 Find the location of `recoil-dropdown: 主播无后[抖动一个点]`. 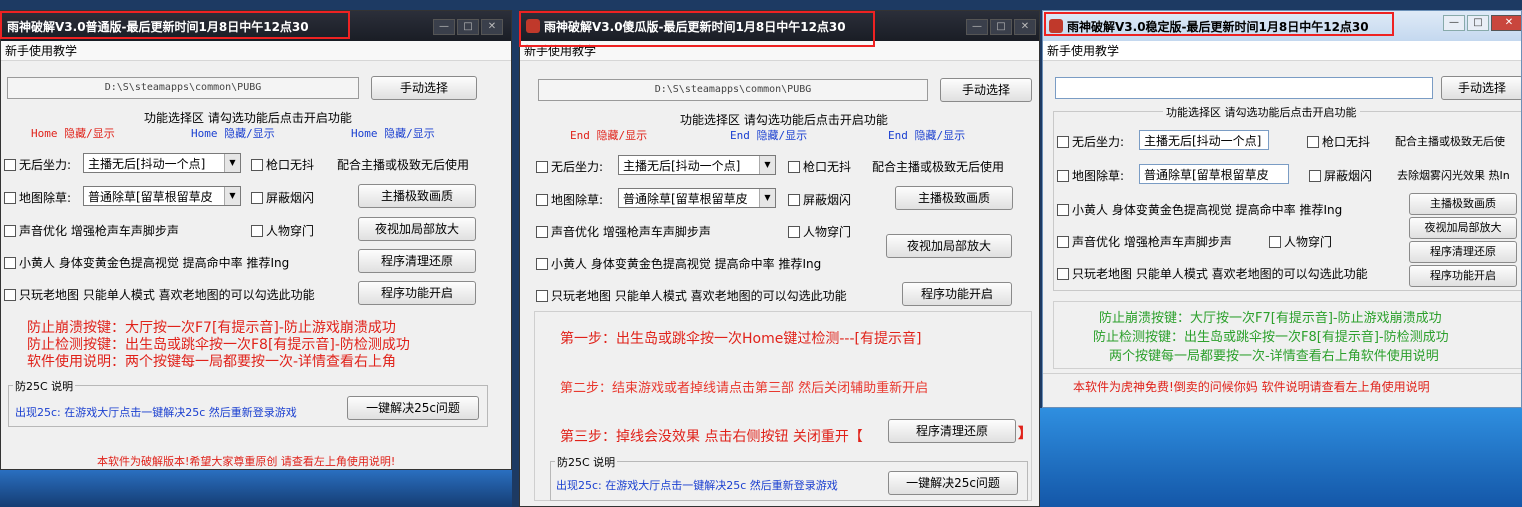

recoil-dropdown: 主播无后[抖动一个点] is located at coordinates (1204, 140).